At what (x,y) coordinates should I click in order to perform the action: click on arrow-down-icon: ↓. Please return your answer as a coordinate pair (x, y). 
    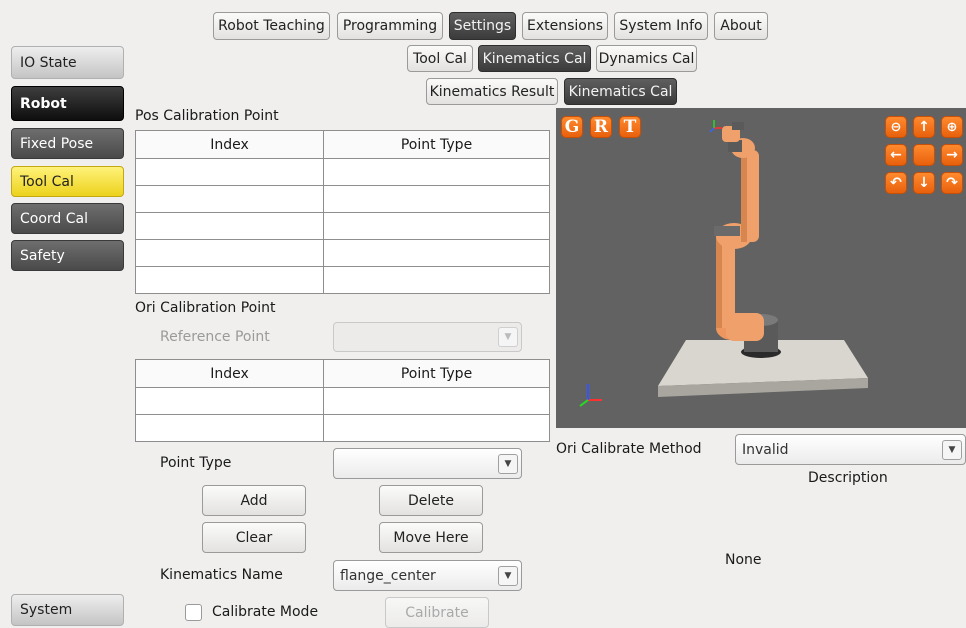
    Looking at the image, I should click on (924, 183).